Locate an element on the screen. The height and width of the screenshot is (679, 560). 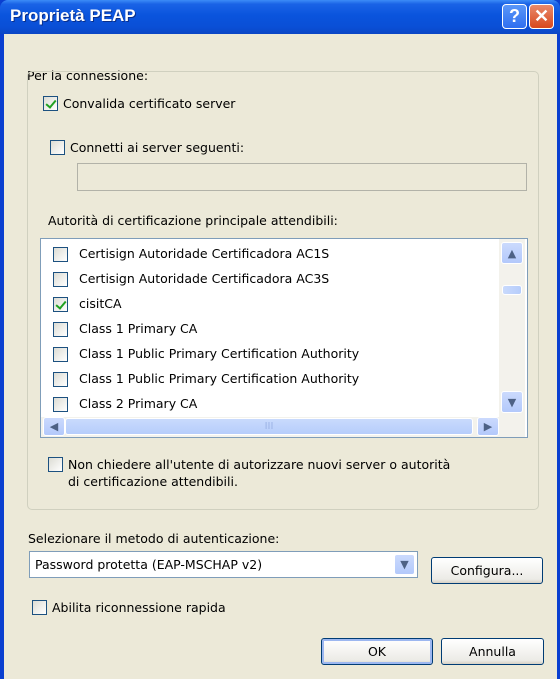
connect-servers-checkbox is located at coordinates (57, 147).